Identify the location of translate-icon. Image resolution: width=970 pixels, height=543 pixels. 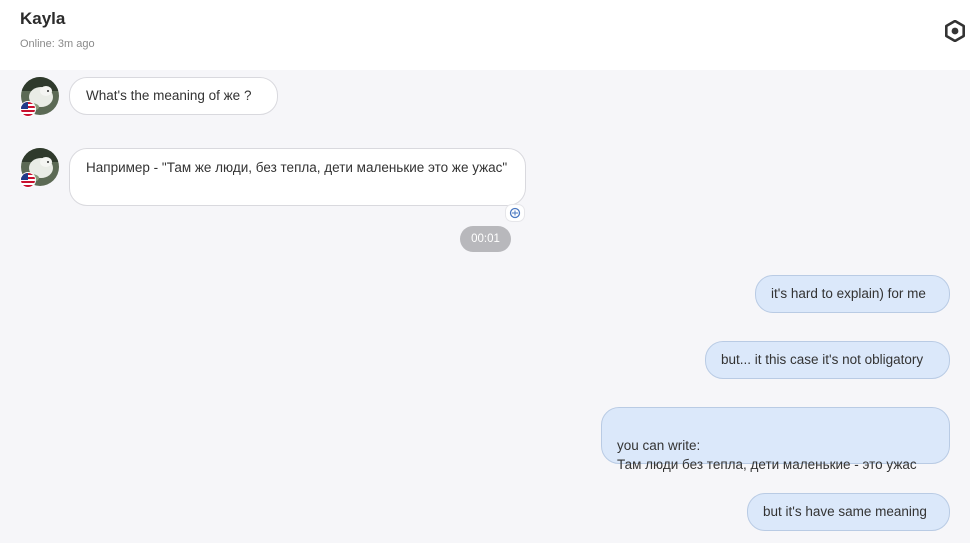
(515, 213).